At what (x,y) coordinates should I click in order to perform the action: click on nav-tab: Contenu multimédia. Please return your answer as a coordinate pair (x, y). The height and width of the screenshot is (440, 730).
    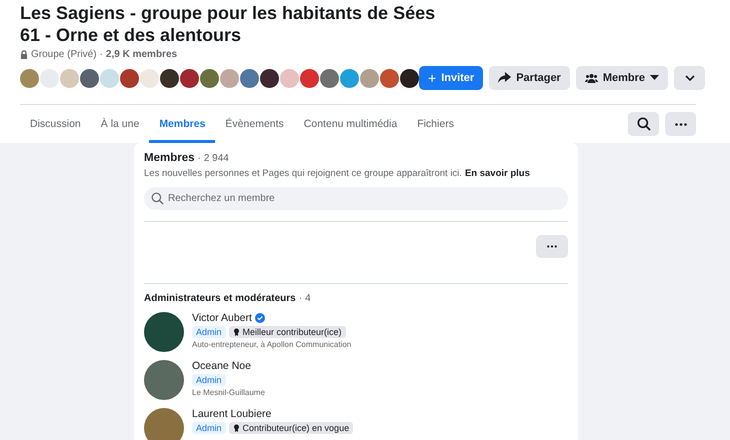
    Looking at the image, I should click on (351, 124).